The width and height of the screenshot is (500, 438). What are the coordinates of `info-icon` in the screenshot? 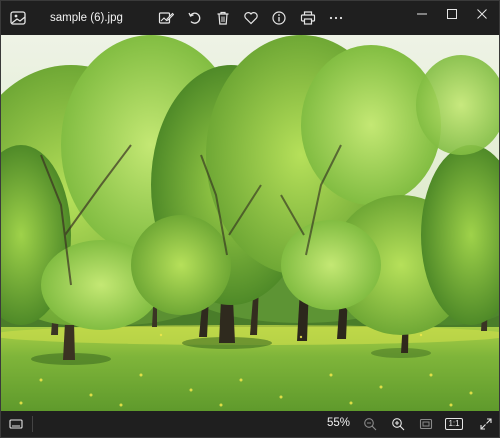 It's located at (279, 18).